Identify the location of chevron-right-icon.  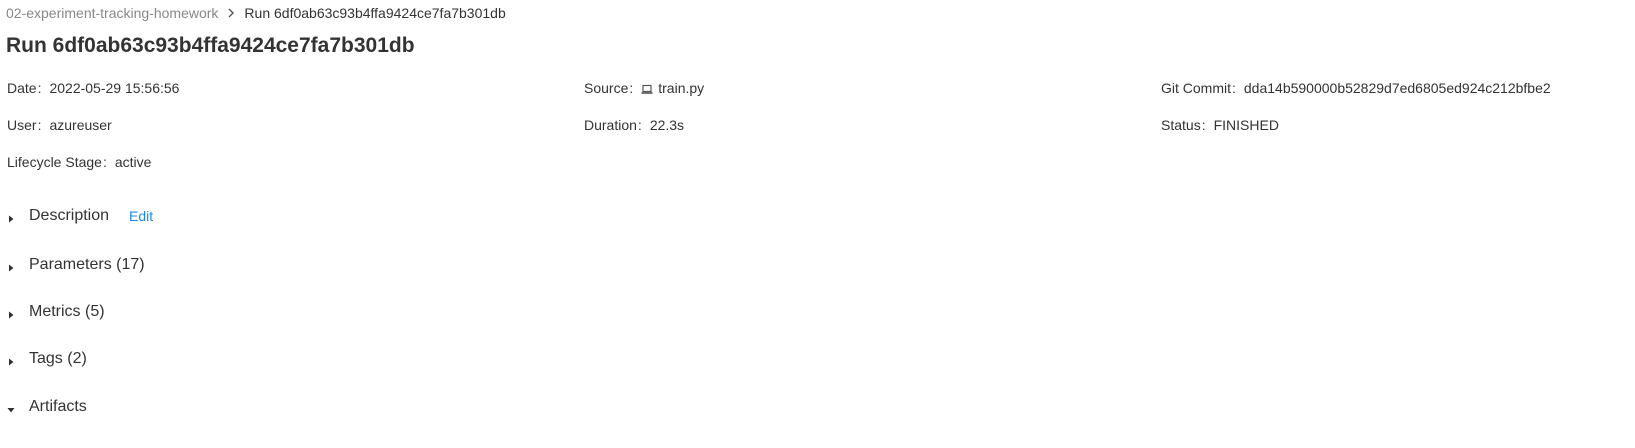
(231, 13).